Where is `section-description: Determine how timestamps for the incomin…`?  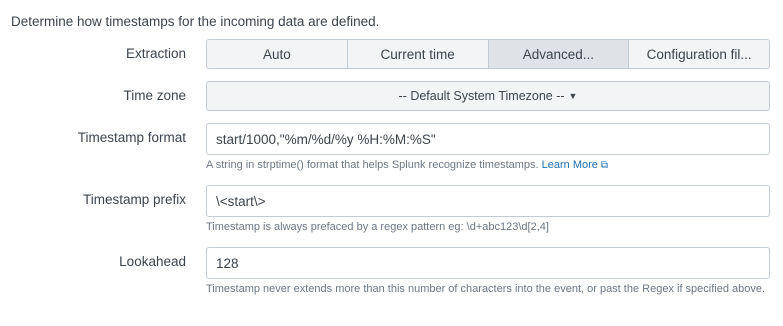
section-description: Determine how timestamps for the incomin… is located at coordinates (195, 21).